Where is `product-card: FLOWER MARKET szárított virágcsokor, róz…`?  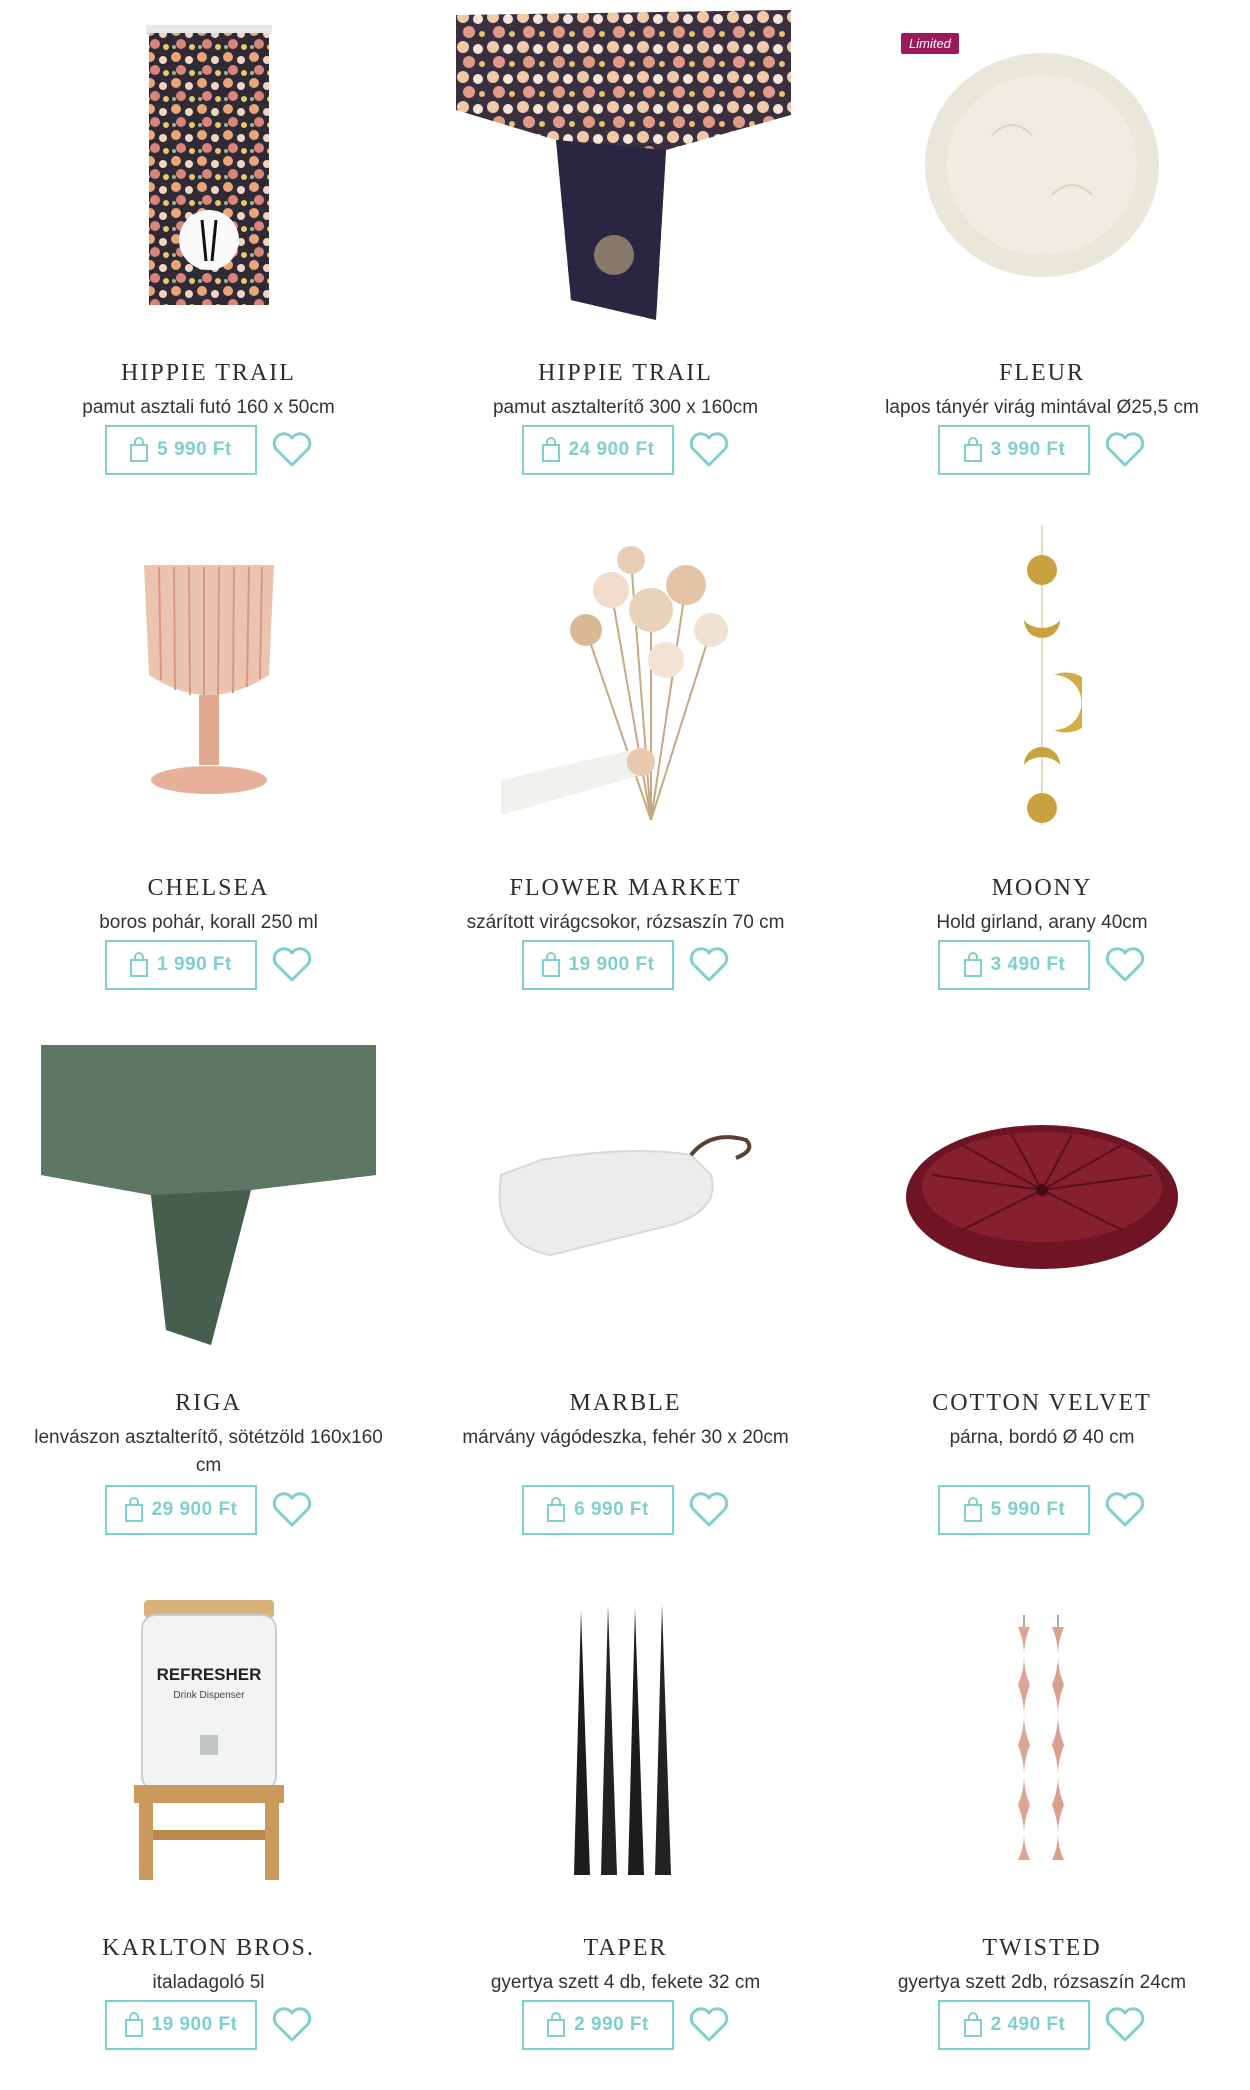 product-card: FLOWER MARKET szárított virágcsokor, róz… is located at coordinates (625, 772).